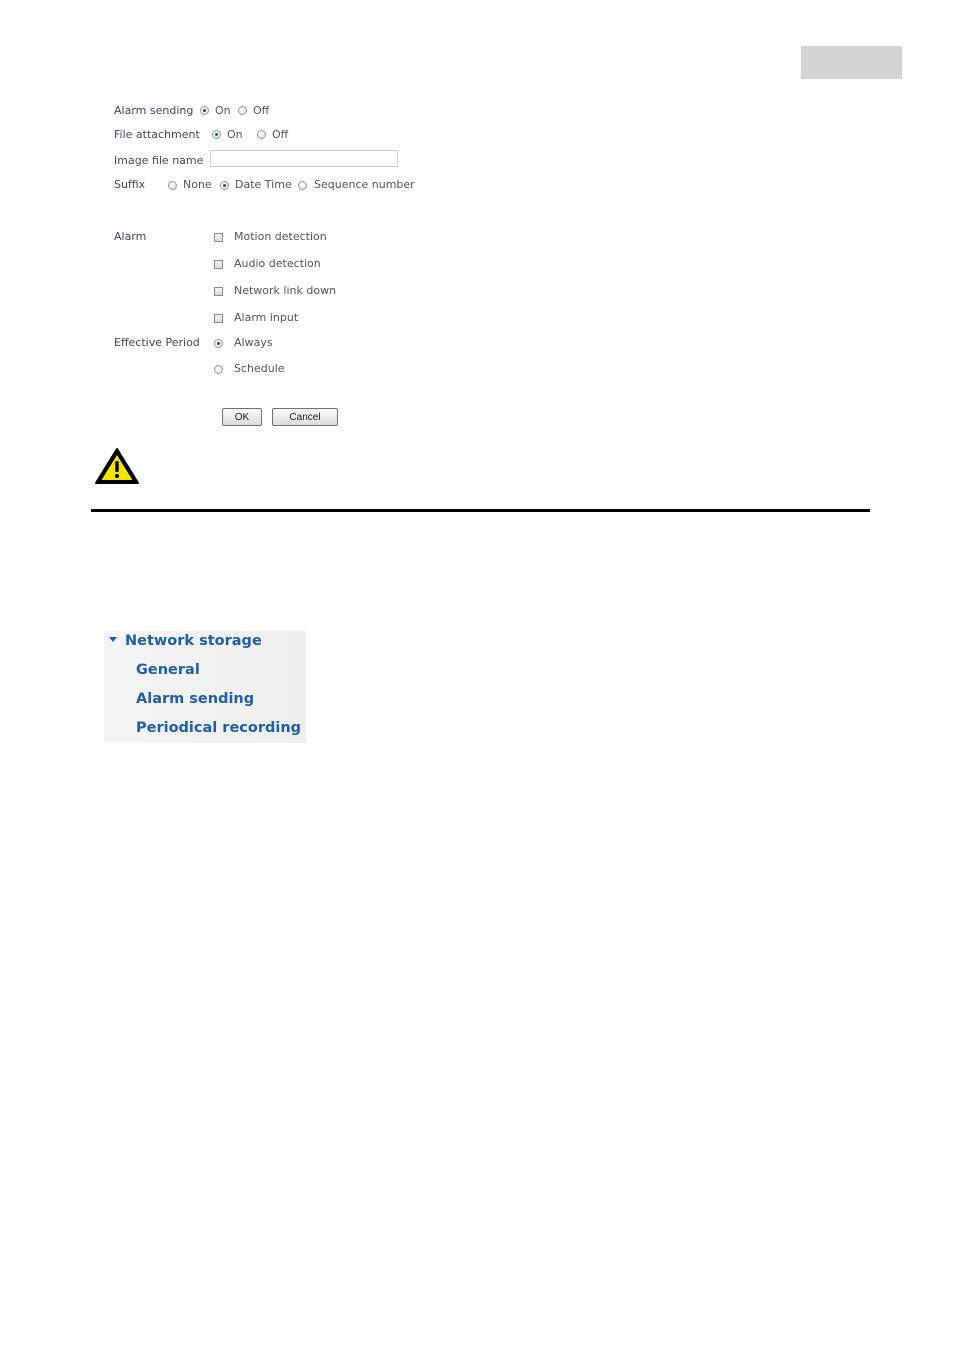 This screenshot has height=1350, width=954. Describe the element at coordinates (195, 699) in the screenshot. I see `nav-item-alarm-sending: Alarm sending` at that location.